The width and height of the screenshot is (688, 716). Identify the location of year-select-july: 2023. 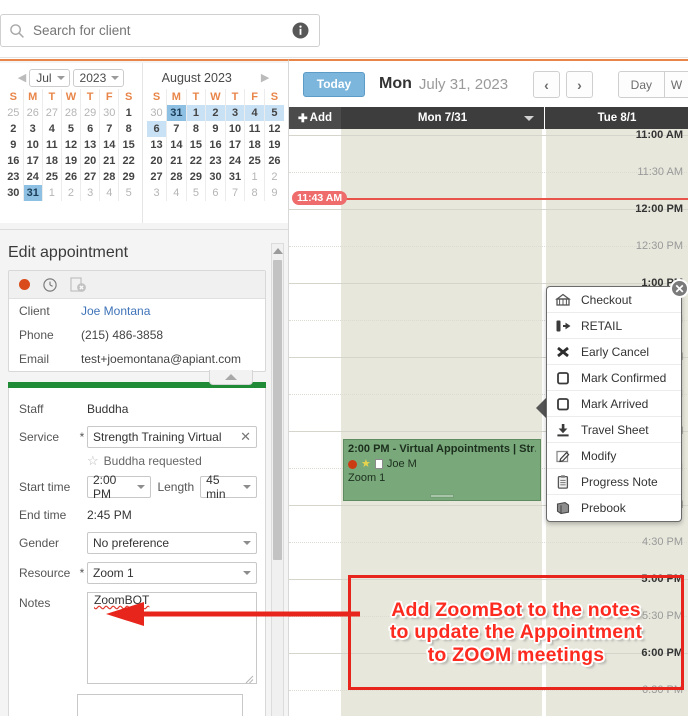
(98, 78).